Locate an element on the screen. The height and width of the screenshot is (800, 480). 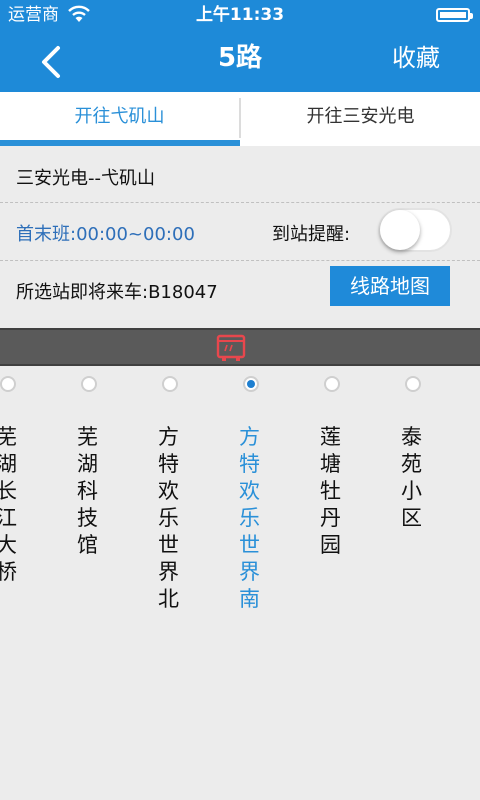
stop-item: 泰苑小区 is located at coordinates (413, 506).